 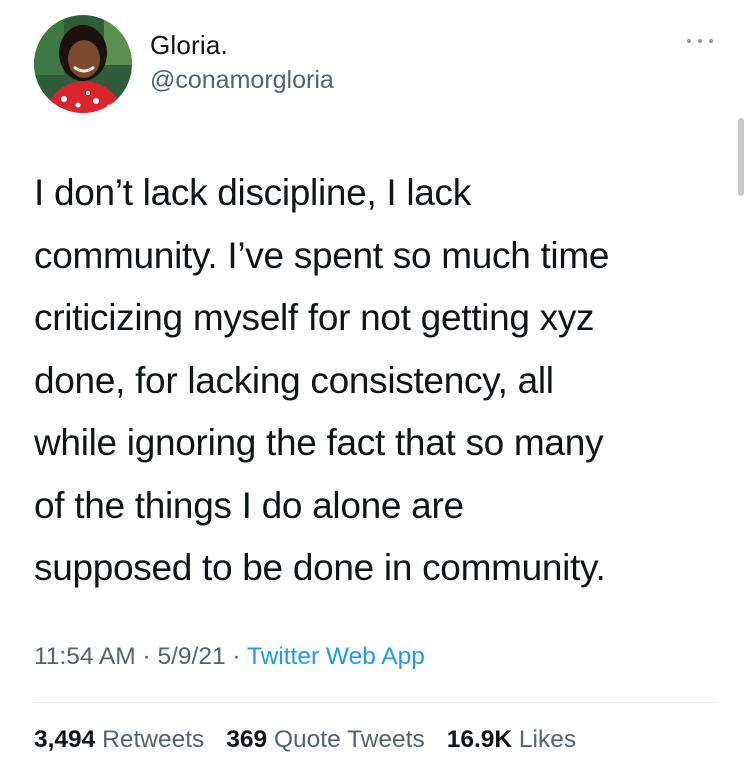 What do you see at coordinates (85, 656) in the screenshot?
I see `tweet-time: 11:54 AM` at bounding box center [85, 656].